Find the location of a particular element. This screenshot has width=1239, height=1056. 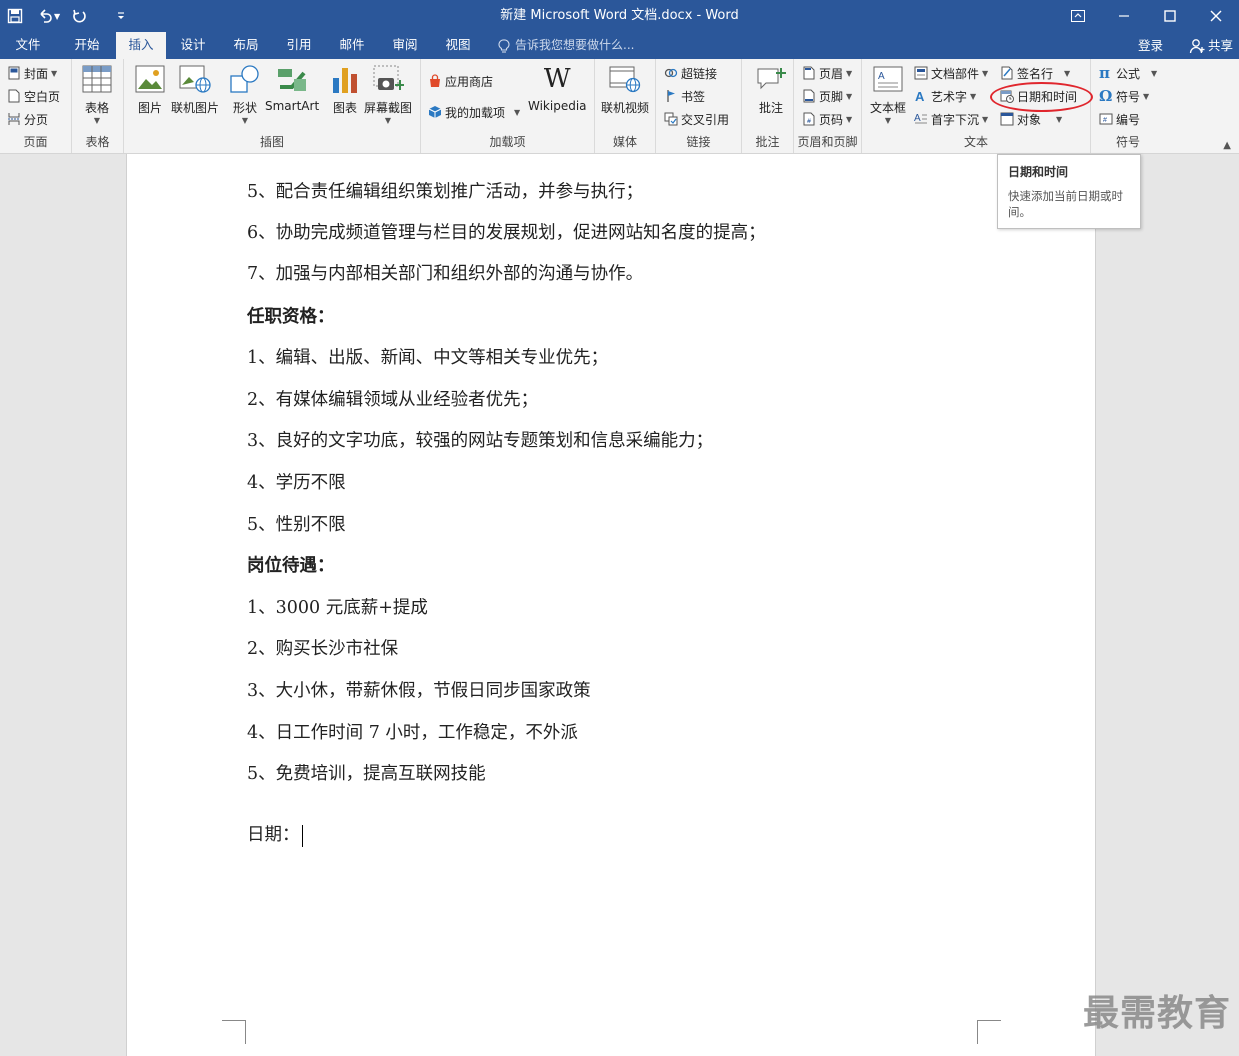

quick-parts-button: 文档部件 ▼ is located at coordinates (951, 73).